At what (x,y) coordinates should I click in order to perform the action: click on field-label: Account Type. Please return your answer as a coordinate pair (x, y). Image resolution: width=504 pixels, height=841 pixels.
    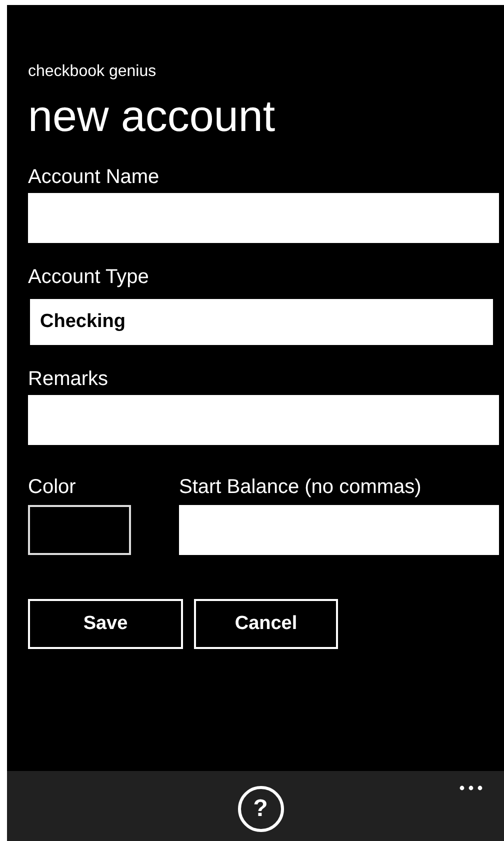
    Looking at the image, I should click on (88, 277).